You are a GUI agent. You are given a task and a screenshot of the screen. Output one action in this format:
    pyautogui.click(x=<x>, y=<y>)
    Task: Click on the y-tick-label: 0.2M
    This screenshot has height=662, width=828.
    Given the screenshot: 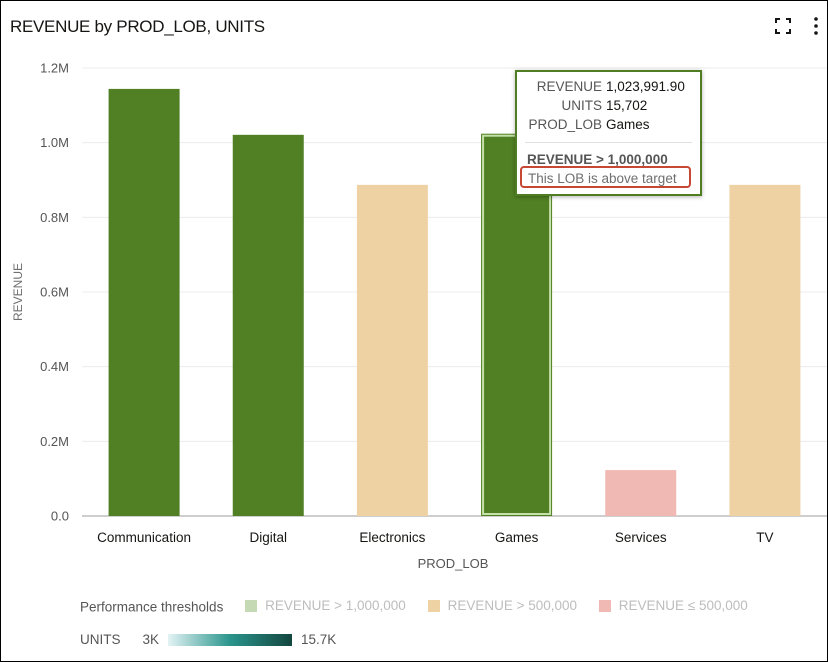 What is the action you would take?
    pyautogui.click(x=54, y=441)
    